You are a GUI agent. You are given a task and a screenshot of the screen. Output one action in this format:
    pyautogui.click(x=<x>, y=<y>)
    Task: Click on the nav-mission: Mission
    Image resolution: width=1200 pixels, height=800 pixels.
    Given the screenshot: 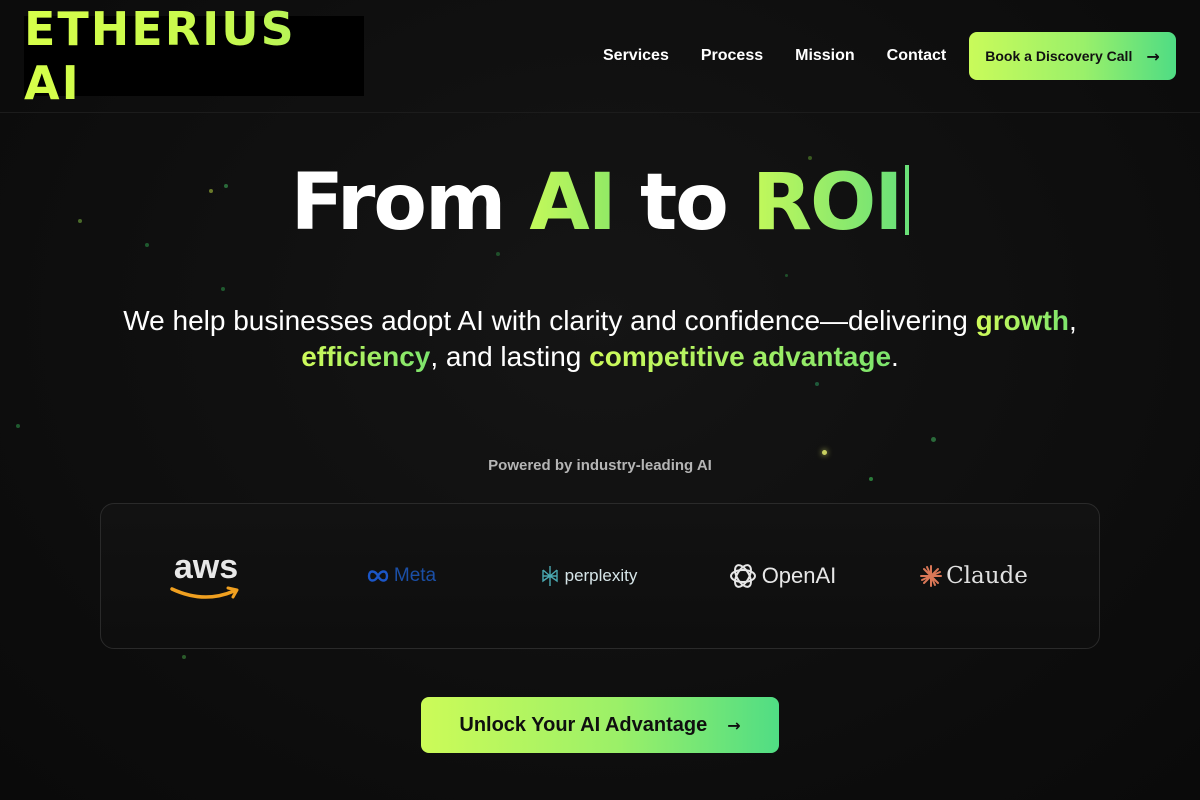 What is the action you would take?
    pyautogui.click(x=825, y=56)
    